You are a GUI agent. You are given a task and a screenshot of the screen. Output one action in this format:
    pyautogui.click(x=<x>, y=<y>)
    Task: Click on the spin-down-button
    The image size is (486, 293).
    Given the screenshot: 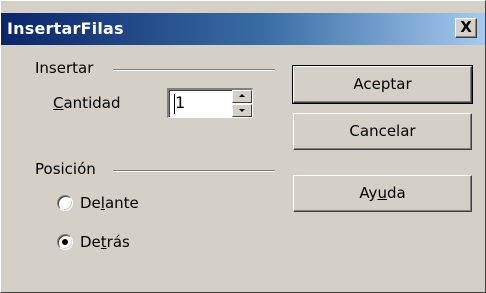 What is the action you would take?
    pyautogui.click(x=242, y=110)
    